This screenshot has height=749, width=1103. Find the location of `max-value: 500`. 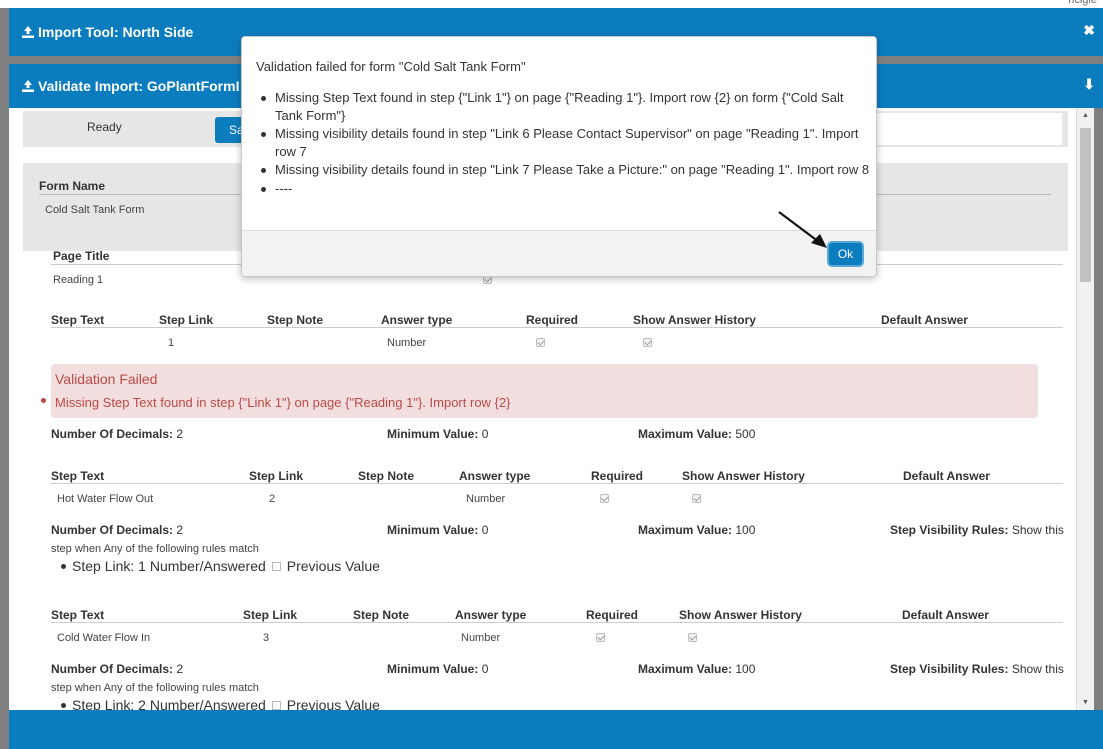

max-value: 500 is located at coordinates (745, 434).